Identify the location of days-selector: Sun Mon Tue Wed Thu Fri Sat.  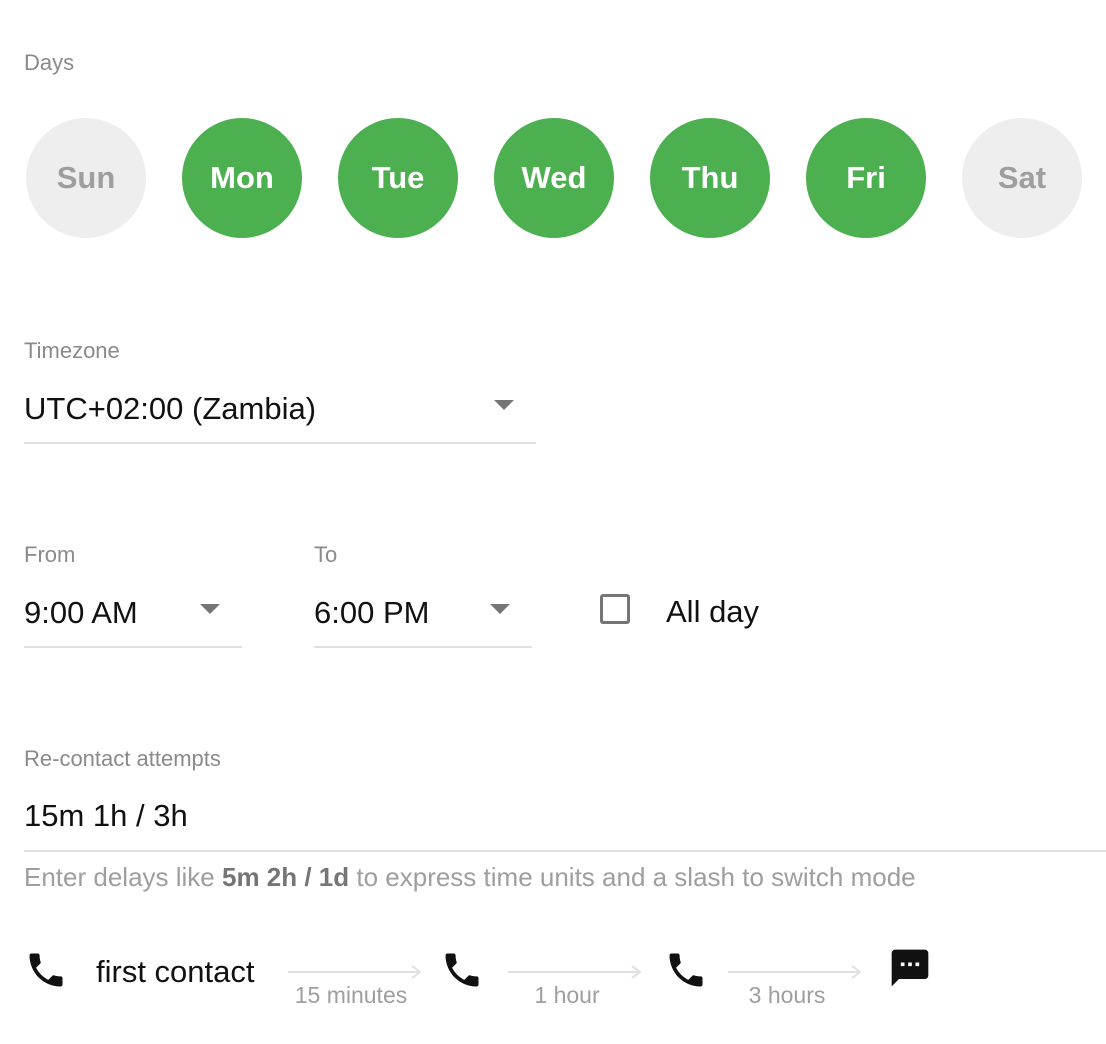
(554, 178).